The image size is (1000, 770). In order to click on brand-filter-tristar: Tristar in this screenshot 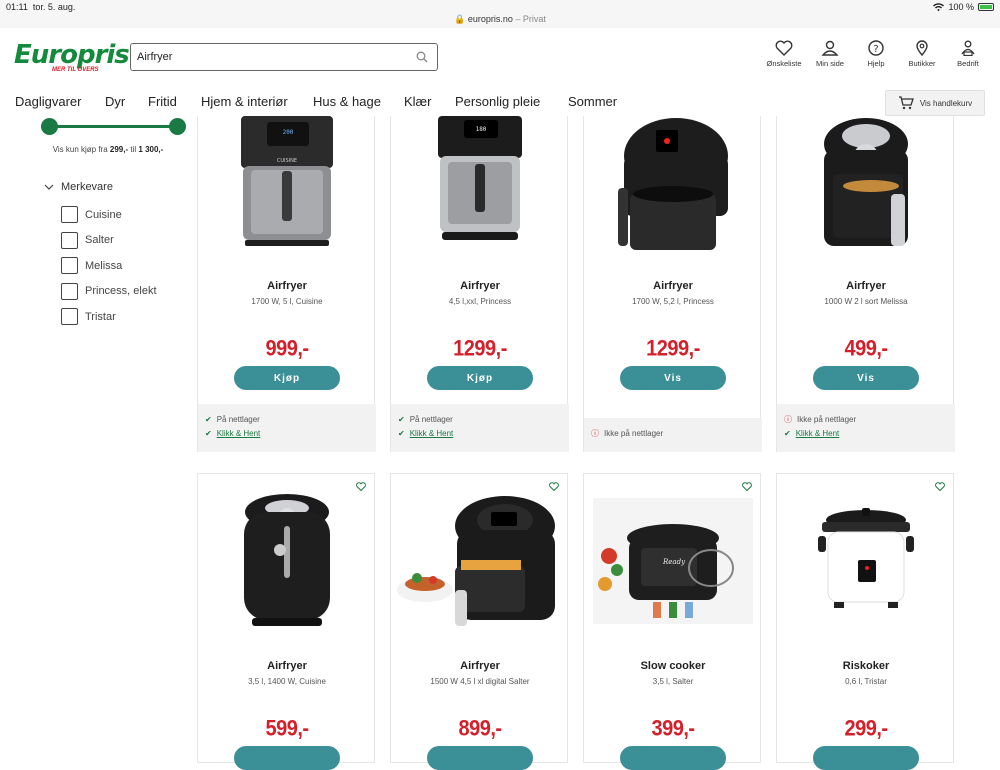, I will do `click(109, 317)`.